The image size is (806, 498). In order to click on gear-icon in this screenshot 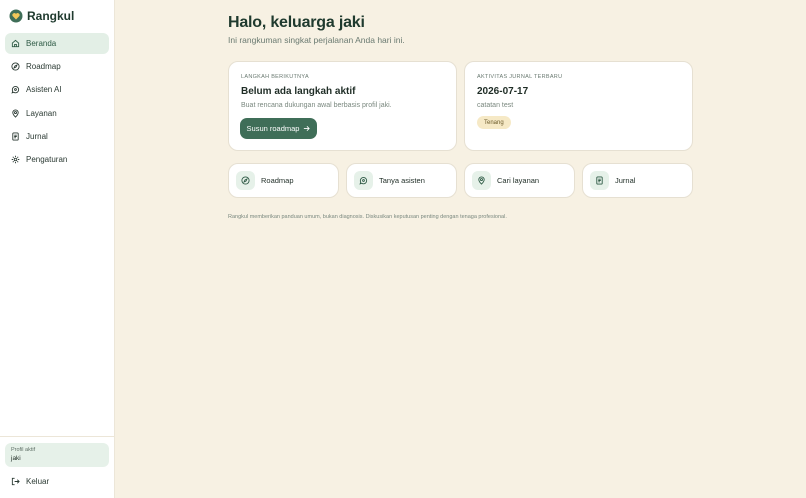, I will do `click(15, 159)`.